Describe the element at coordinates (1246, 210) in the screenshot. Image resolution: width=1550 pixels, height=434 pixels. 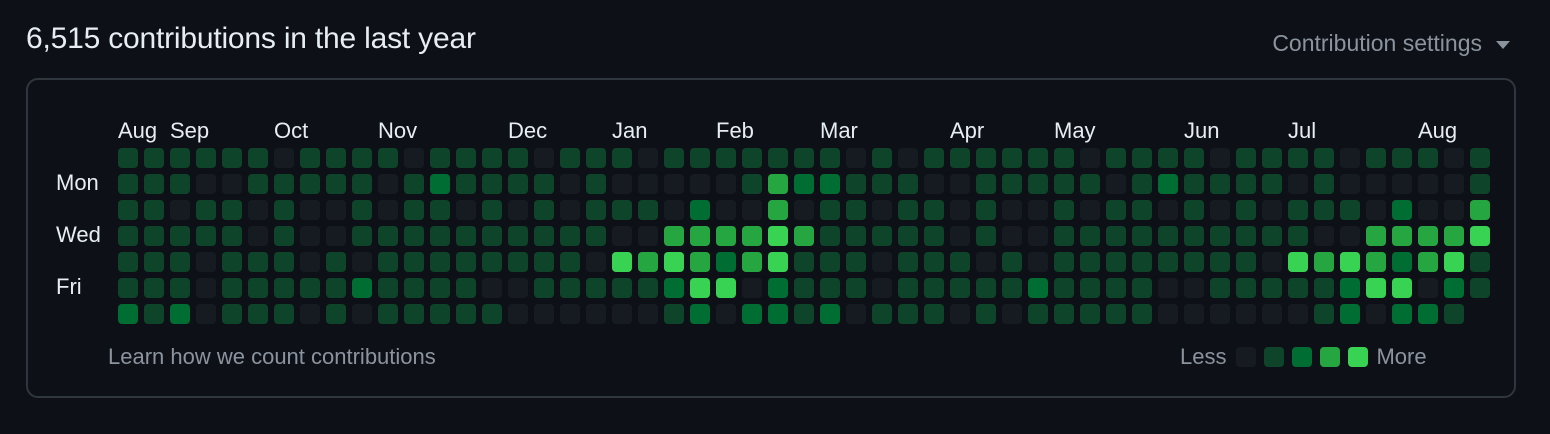
I see `contribution-day-tue-w43` at that location.